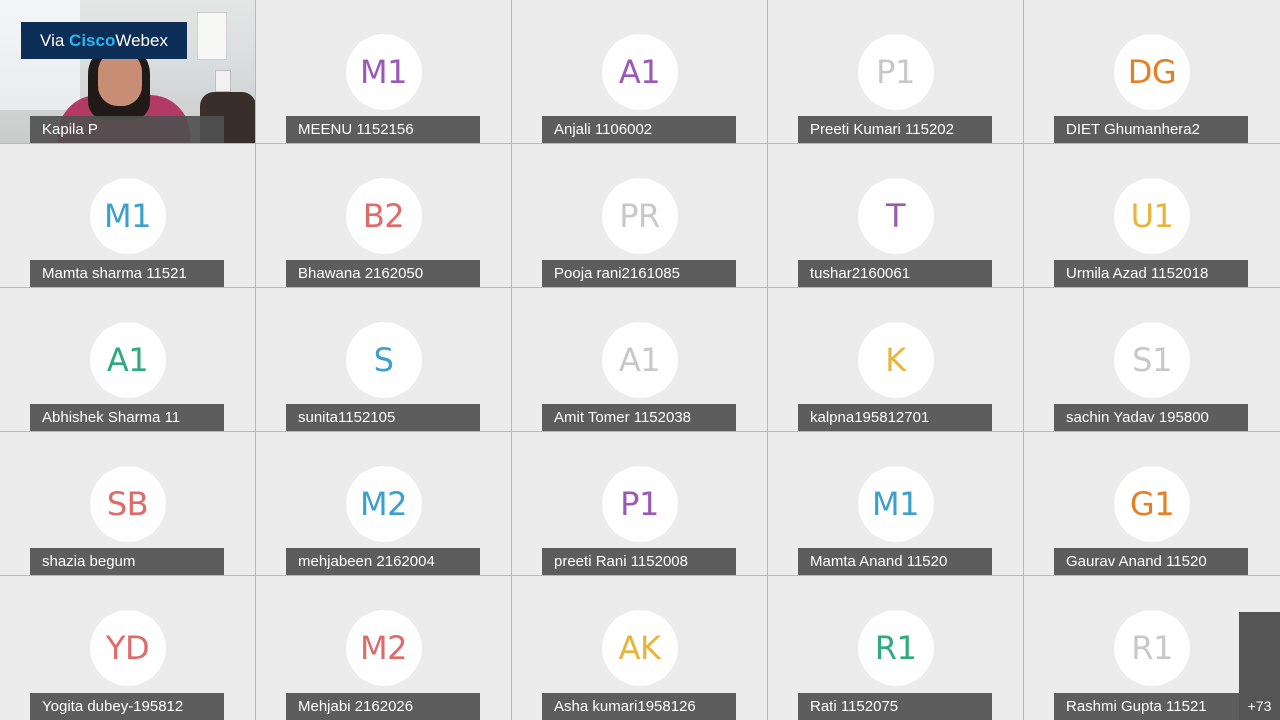  What do you see at coordinates (1151, 417) in the screenshot?
I see `participant-name: sachin Yadav 195800` at bounding box center [1151, 417].